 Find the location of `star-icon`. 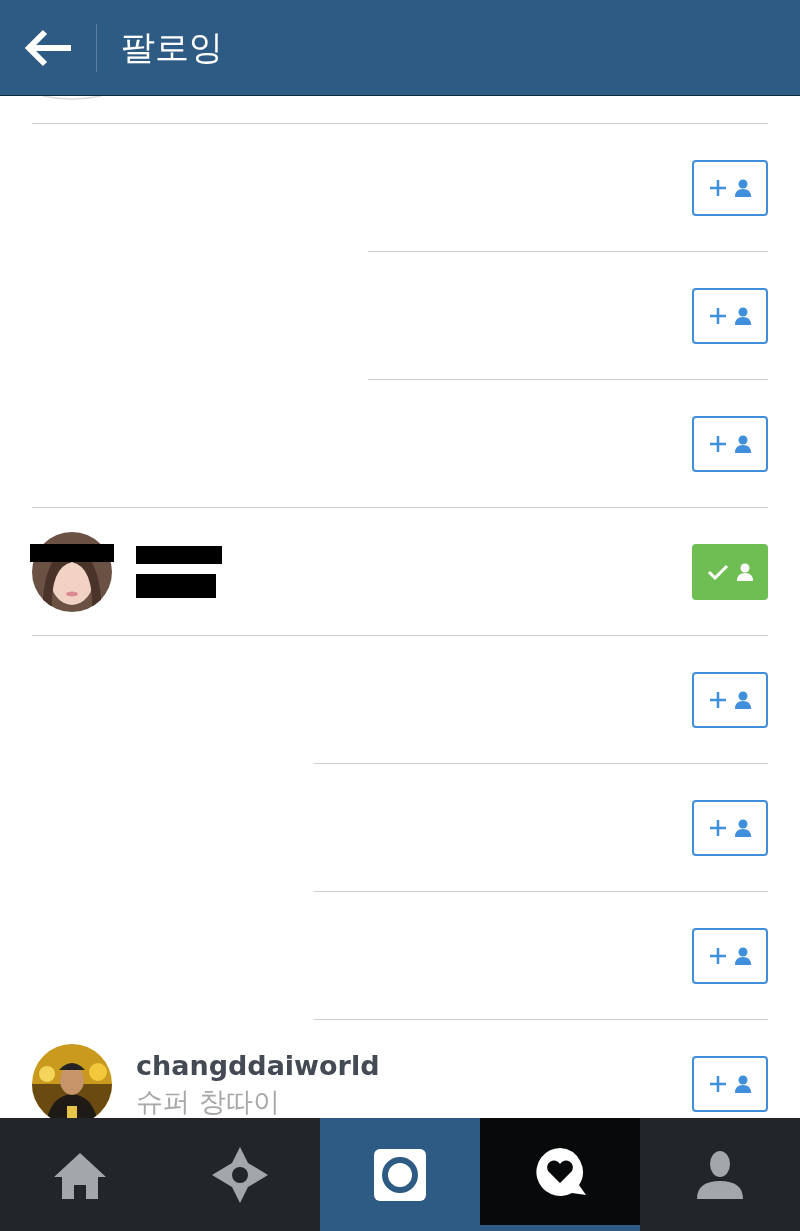

star-icon is located at coordinates (240, 1174).